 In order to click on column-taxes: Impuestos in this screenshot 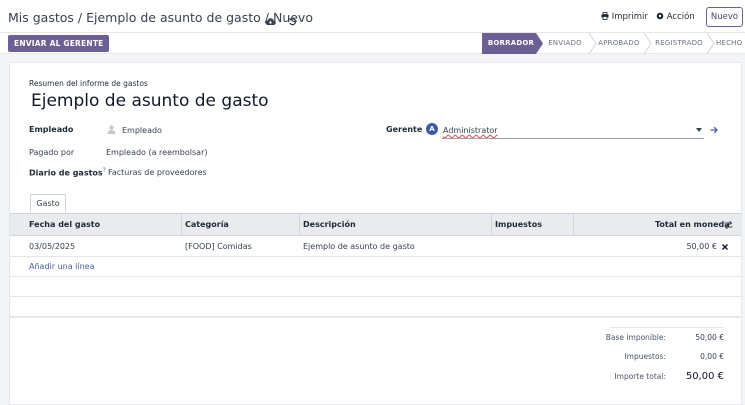, I will do `click(518, 225)`.